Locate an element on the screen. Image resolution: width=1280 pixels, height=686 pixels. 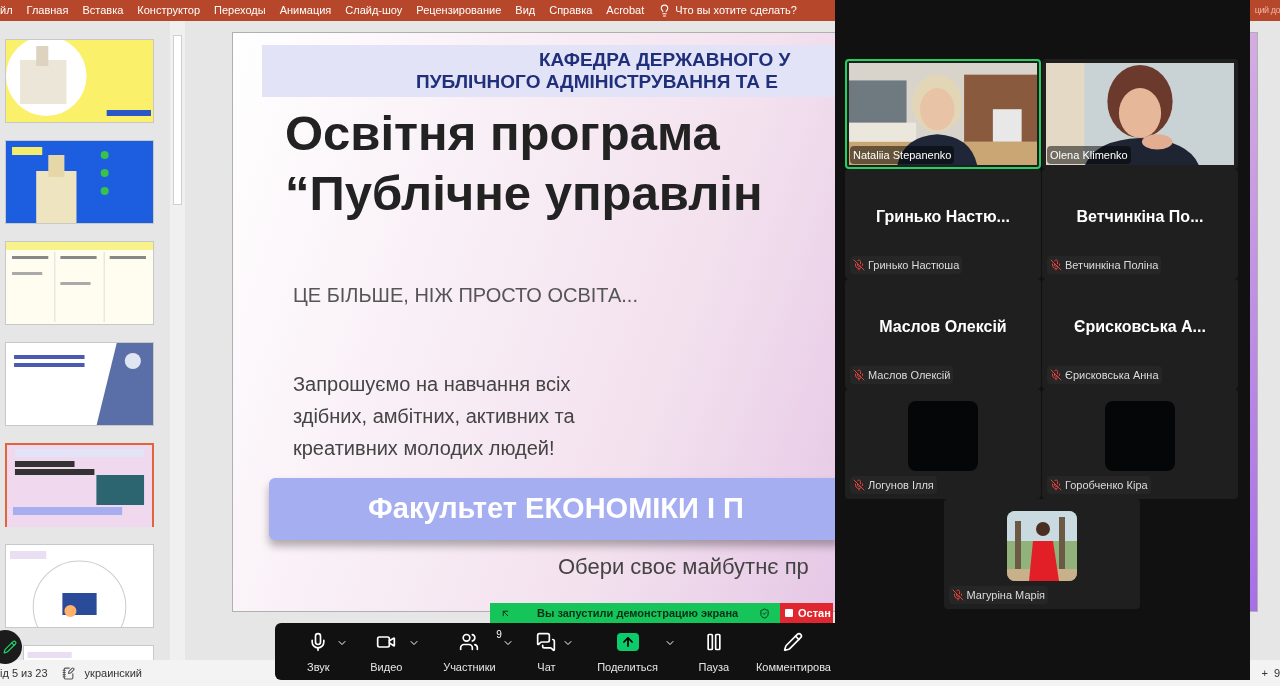
participant-name: Nataliia Stepanenko is located at coordinates (902, 155).